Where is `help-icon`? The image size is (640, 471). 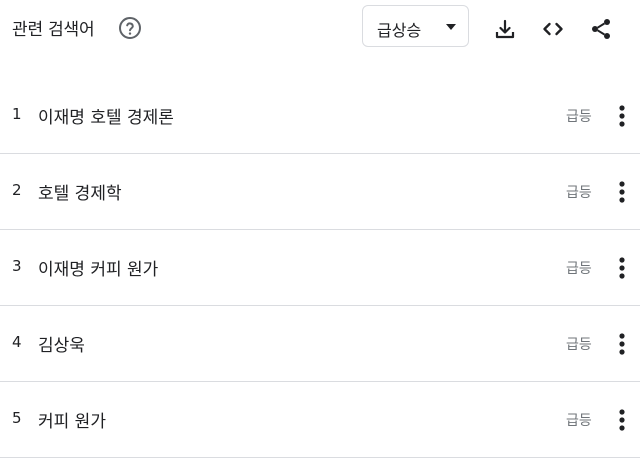 help-icon is located at coordinates (130, 28).